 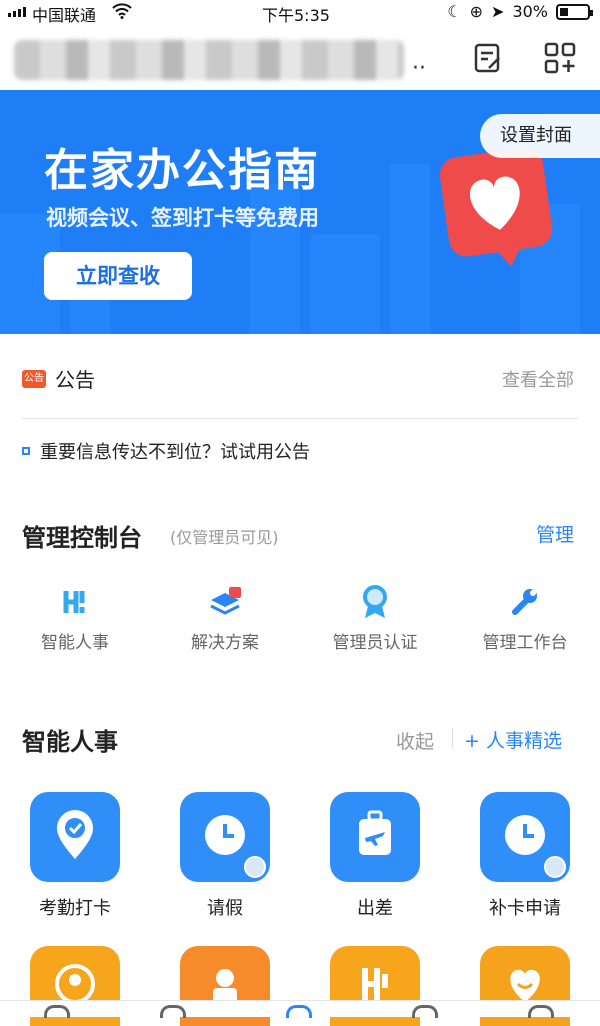 What do you see at coordinates (75, 602) in the screenshot?
I see `hr-icon` at bounding box center [75, 602].